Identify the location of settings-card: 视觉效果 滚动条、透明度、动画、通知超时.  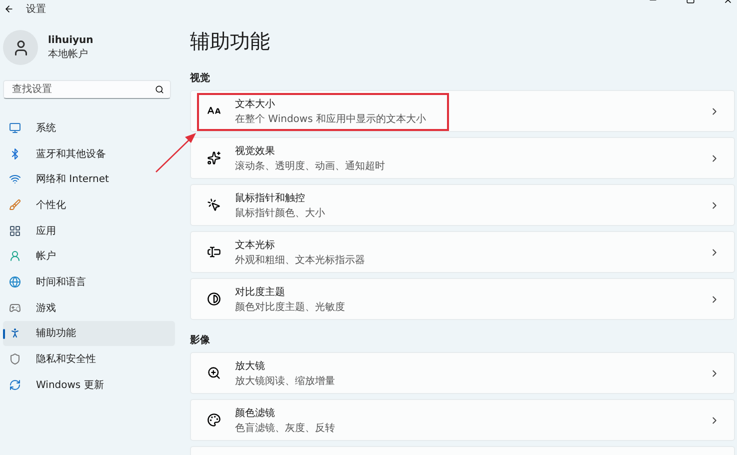
(462, 158).